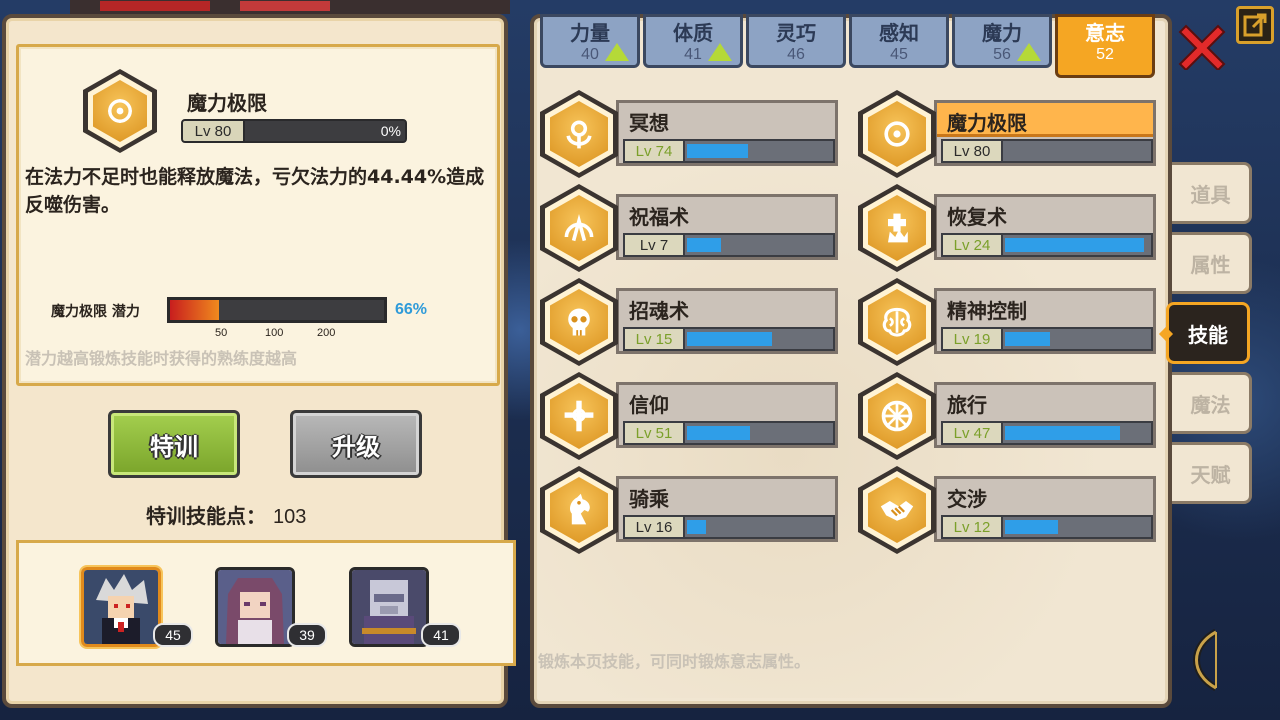 This screenshot has width=1280, height=720. Describe the element at coordinates (1045, 133) in the screenshot. I see `skill-card: 魔力极限 Lv 80` at that location.